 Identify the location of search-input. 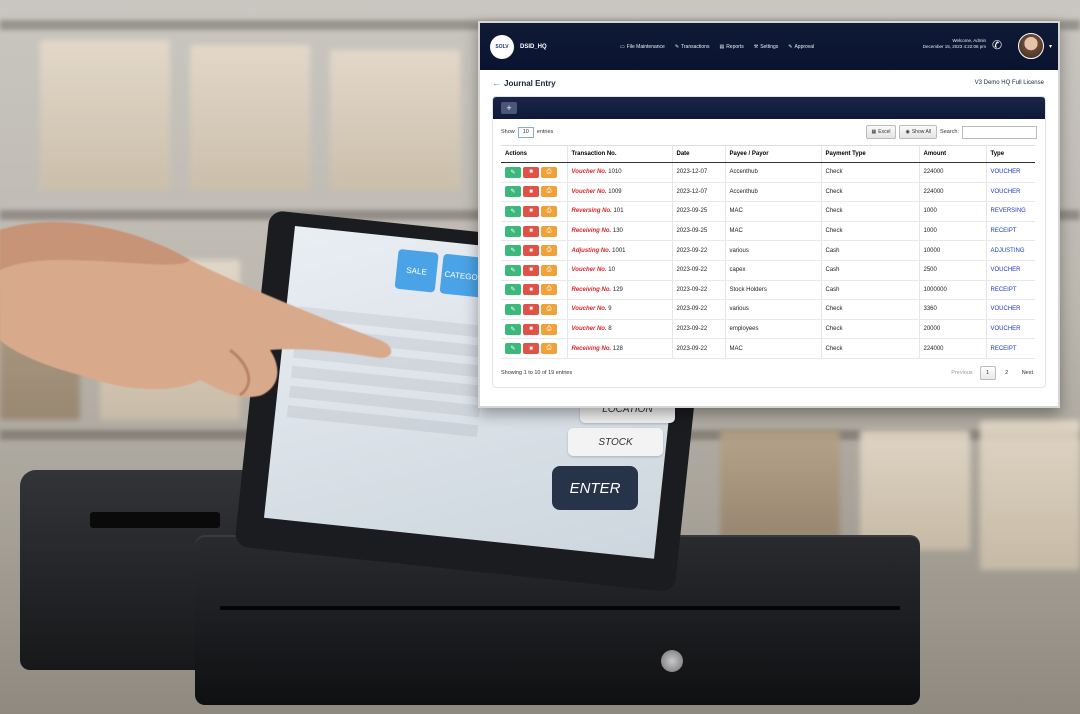
(999, 132).